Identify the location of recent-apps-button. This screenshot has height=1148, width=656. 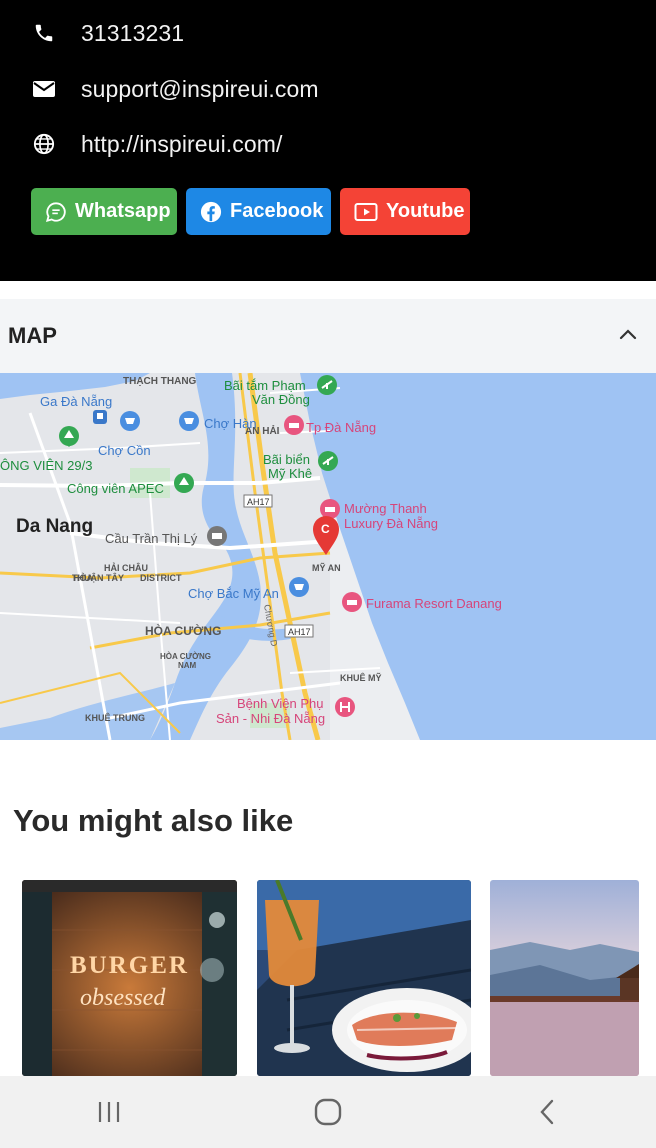
(109, 1112).